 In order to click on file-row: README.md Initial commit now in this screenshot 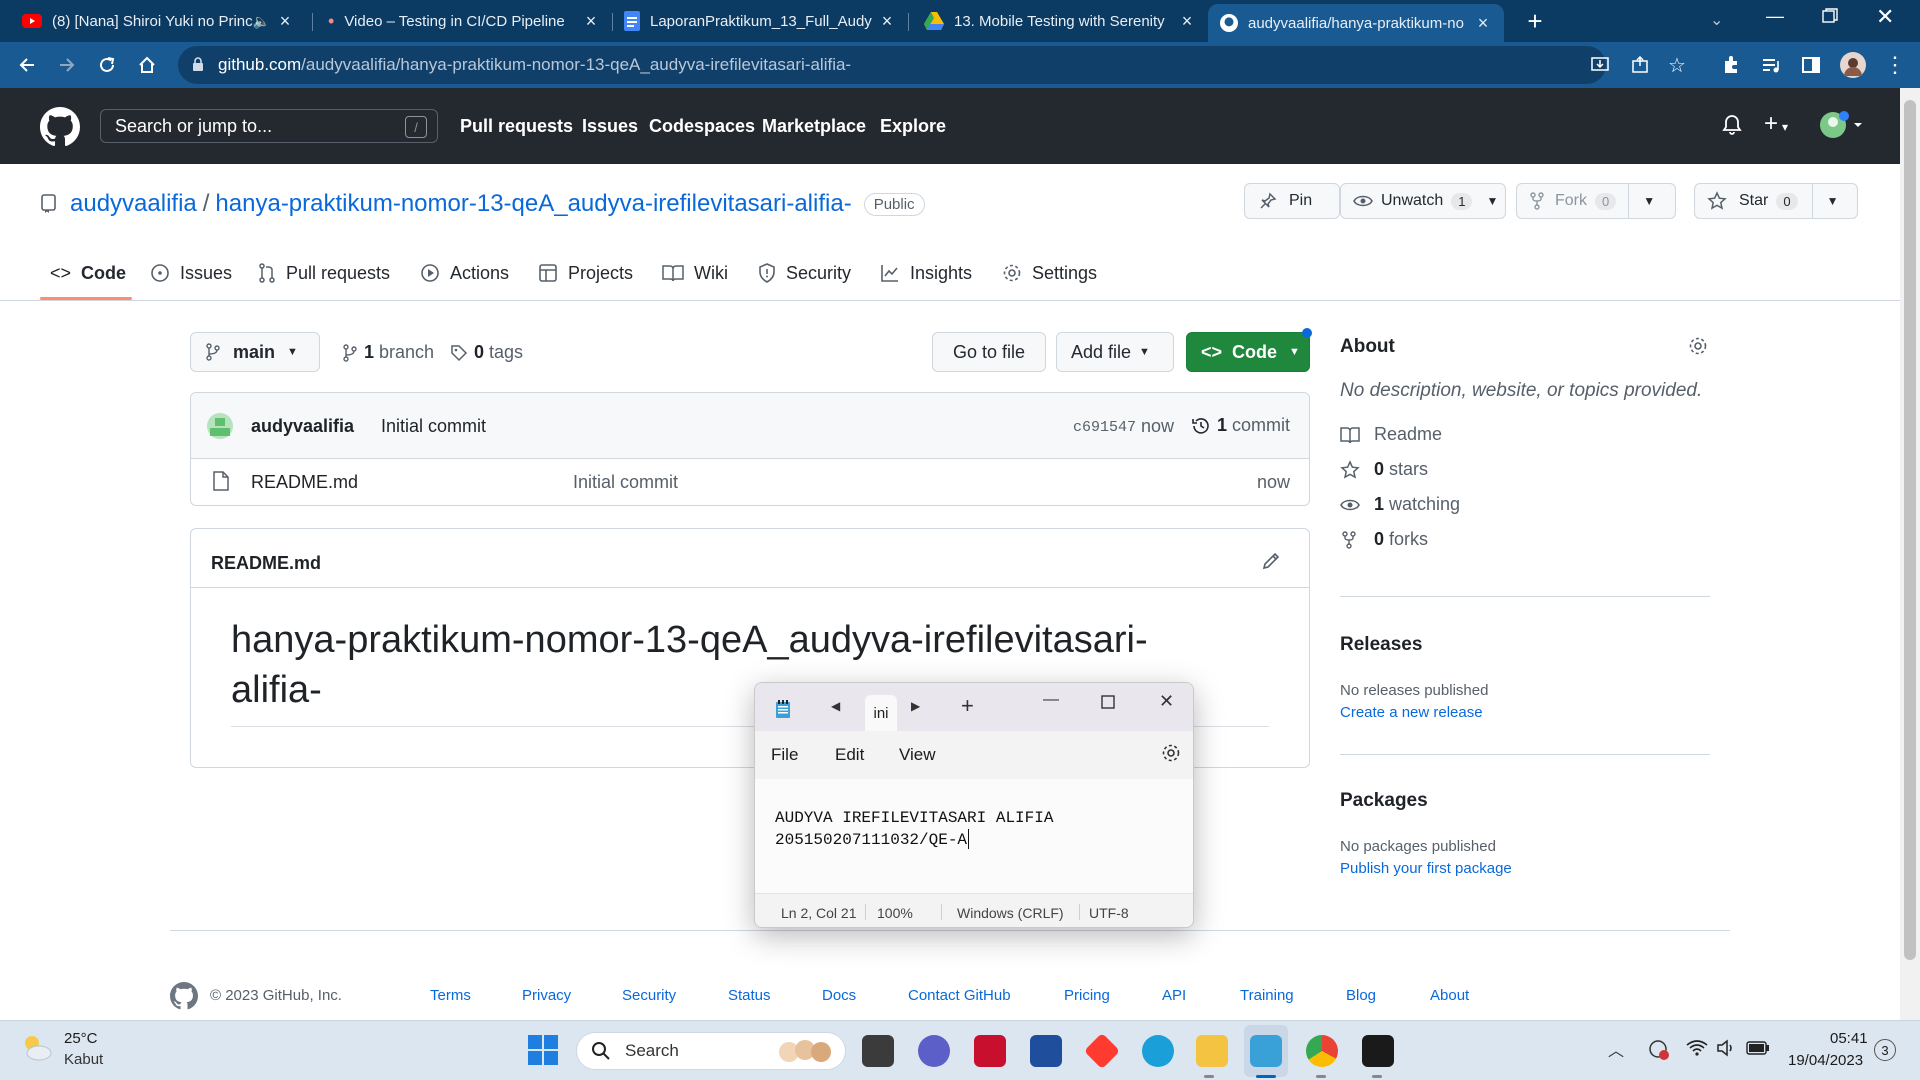, I will do `click(750, 482)`.